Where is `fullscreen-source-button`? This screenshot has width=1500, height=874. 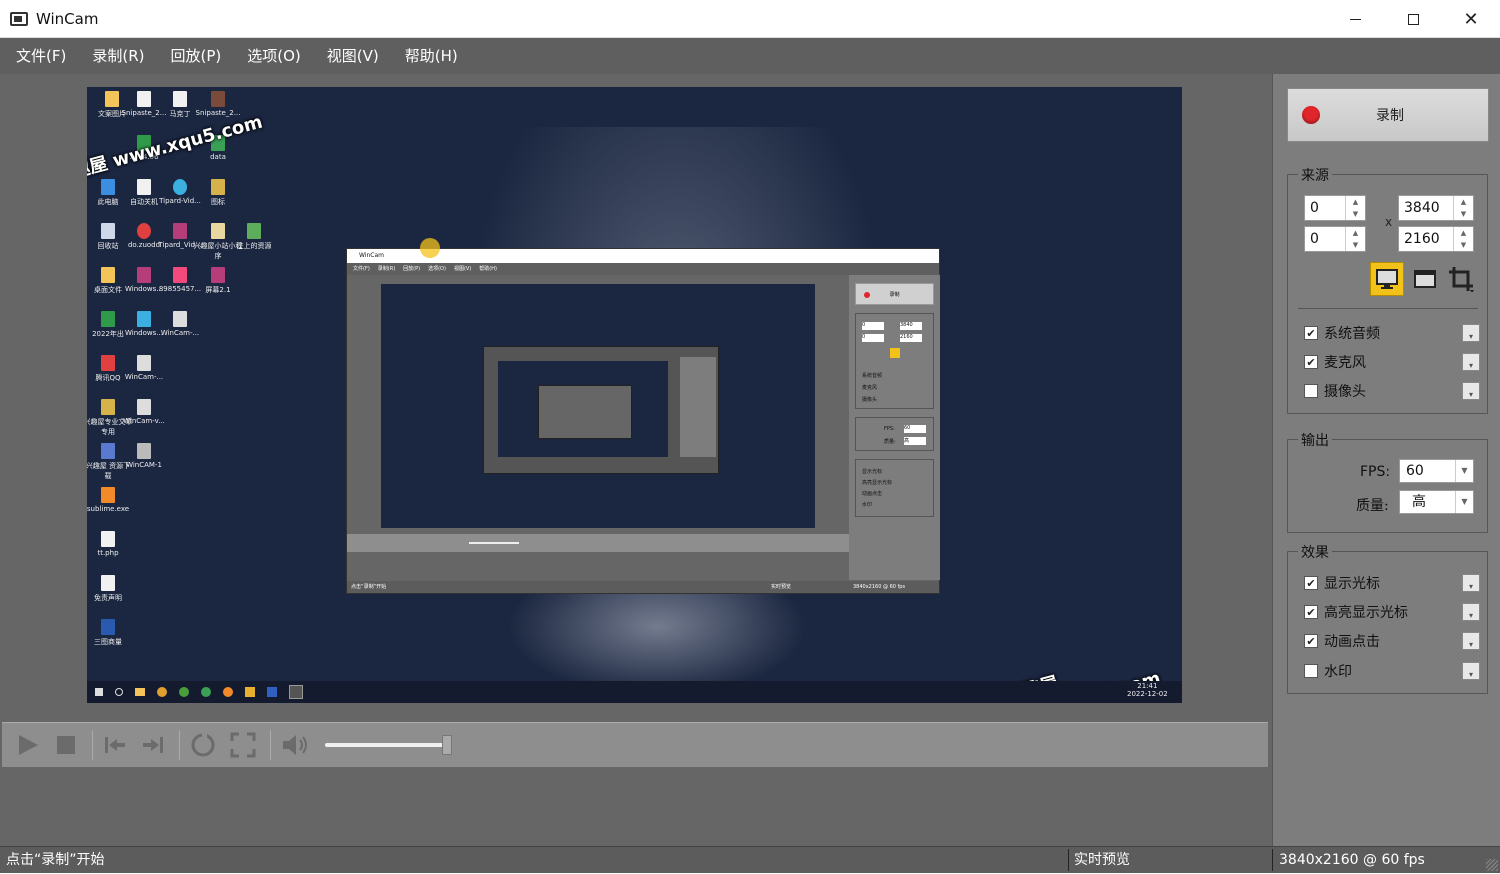
fullscreen-source-button is located at coordinates (1387, 279).